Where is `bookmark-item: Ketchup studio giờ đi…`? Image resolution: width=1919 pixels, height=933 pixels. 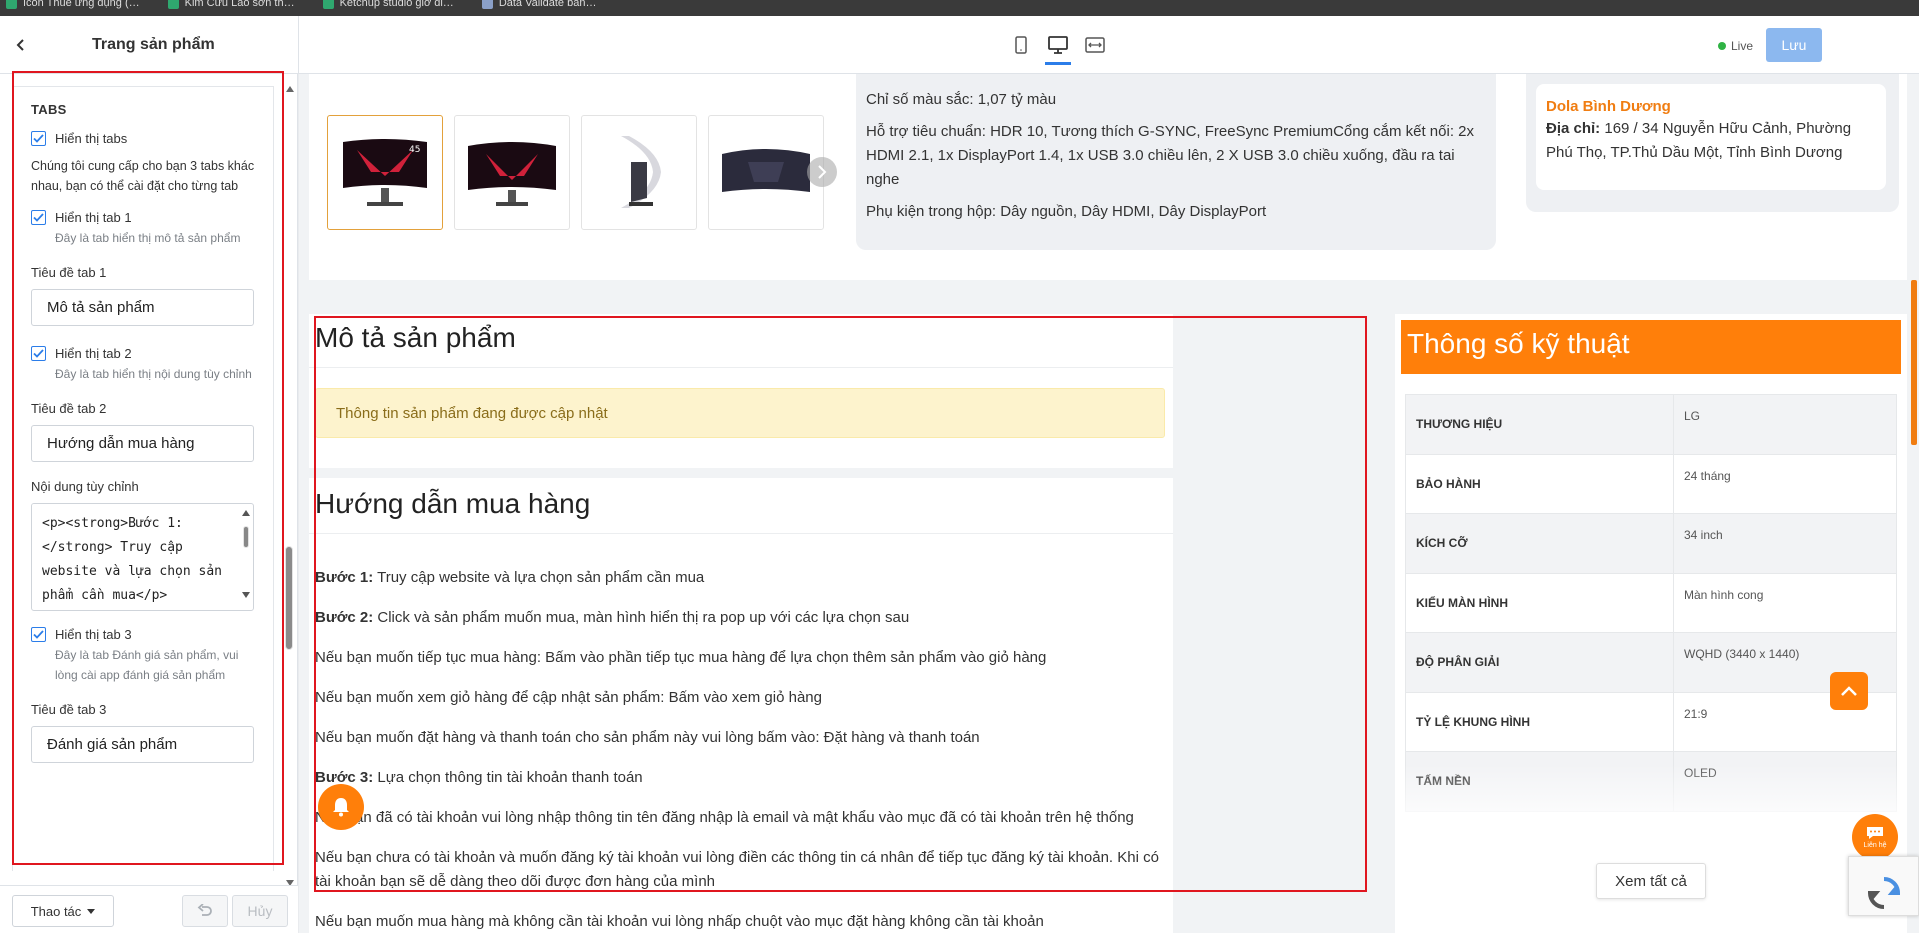 bookmark-item: Ketchup studio giờ đi… is located at coordinates (388, 4).